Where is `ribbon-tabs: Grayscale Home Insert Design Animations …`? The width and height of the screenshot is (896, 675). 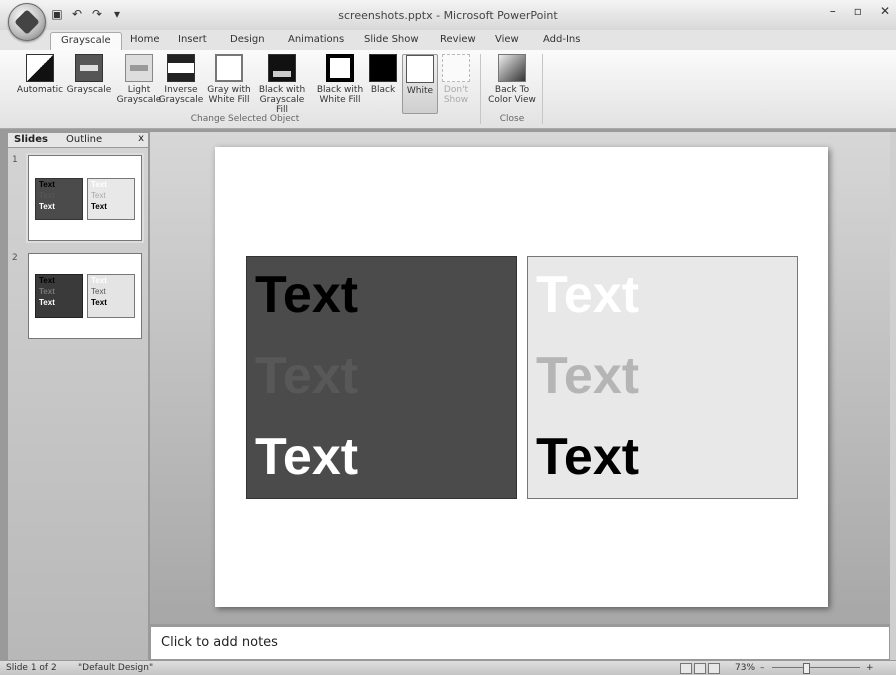 ribbon-tabs: Grayscale Home Insert Design Animations … is located at coordinates (448, 40).